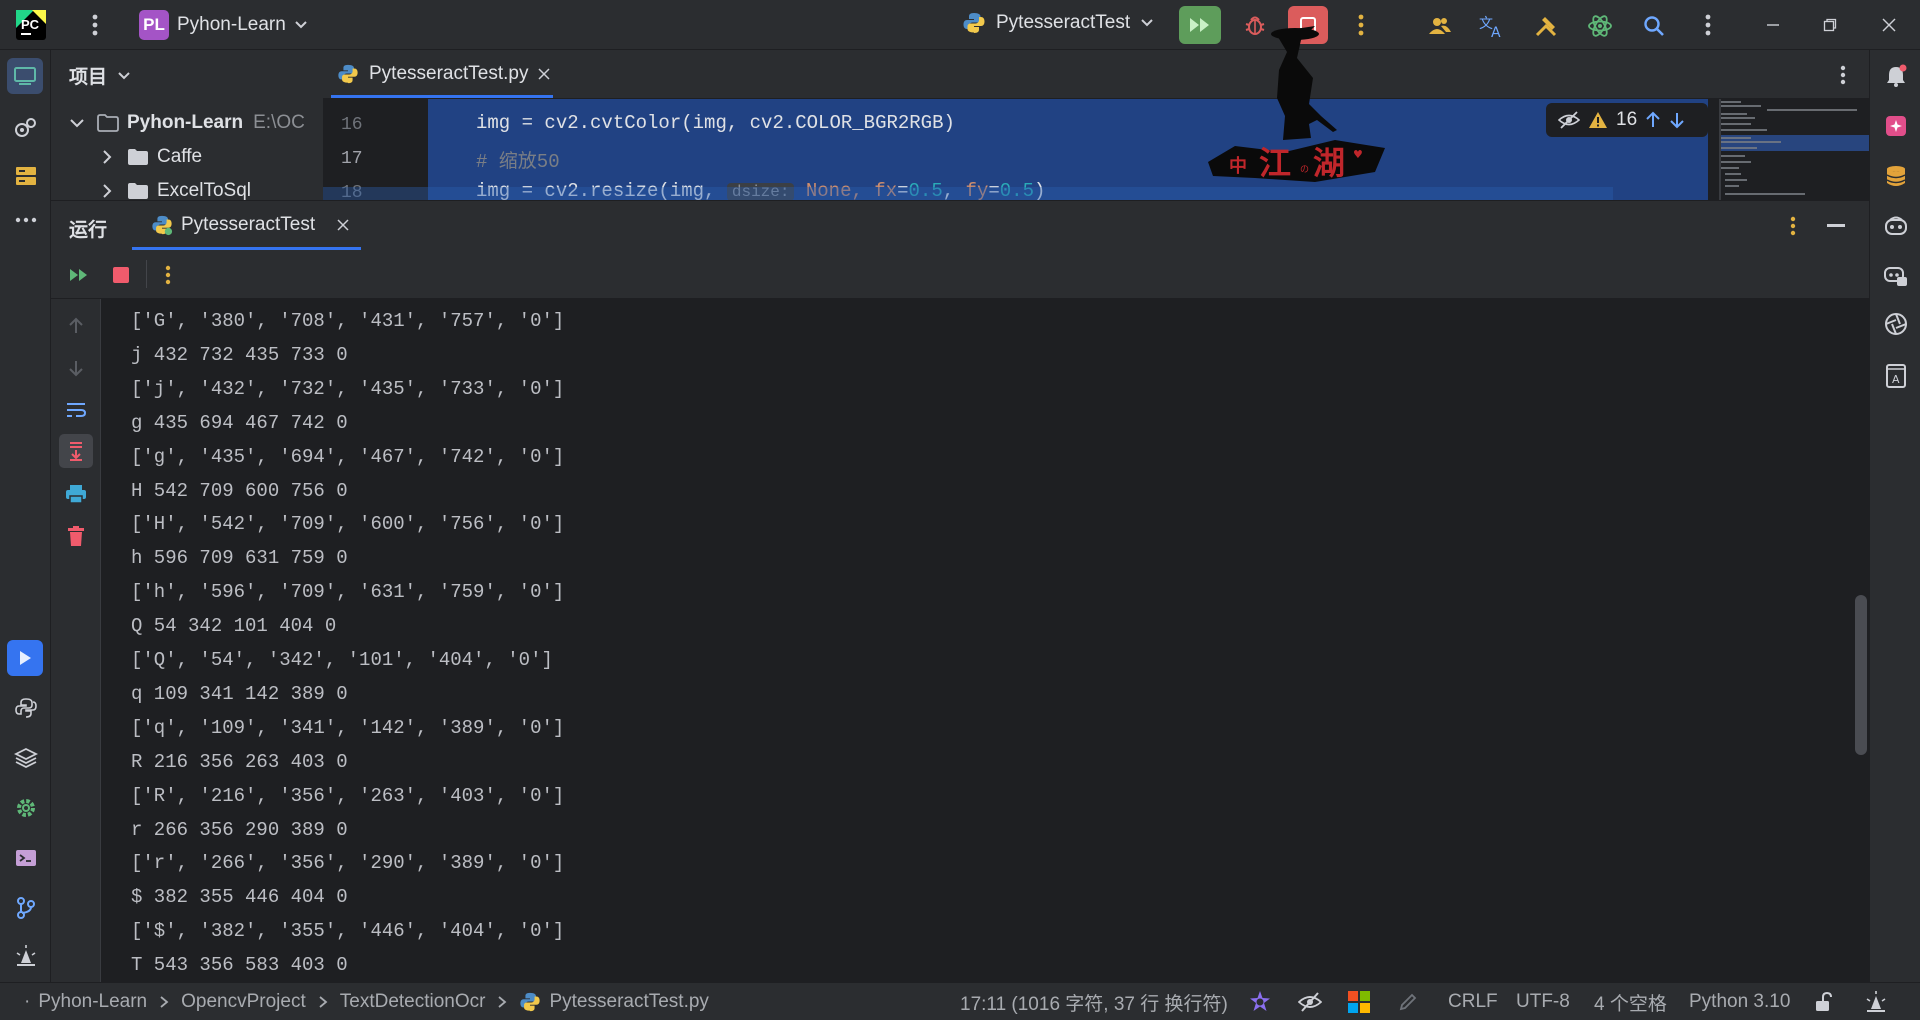 The height and width of the screenshot is (1020, 1920). What do you see at coordinates (26, 176) in the screenshot?
I see `bookmarks-tool-button` at bounding box center [26, 176].